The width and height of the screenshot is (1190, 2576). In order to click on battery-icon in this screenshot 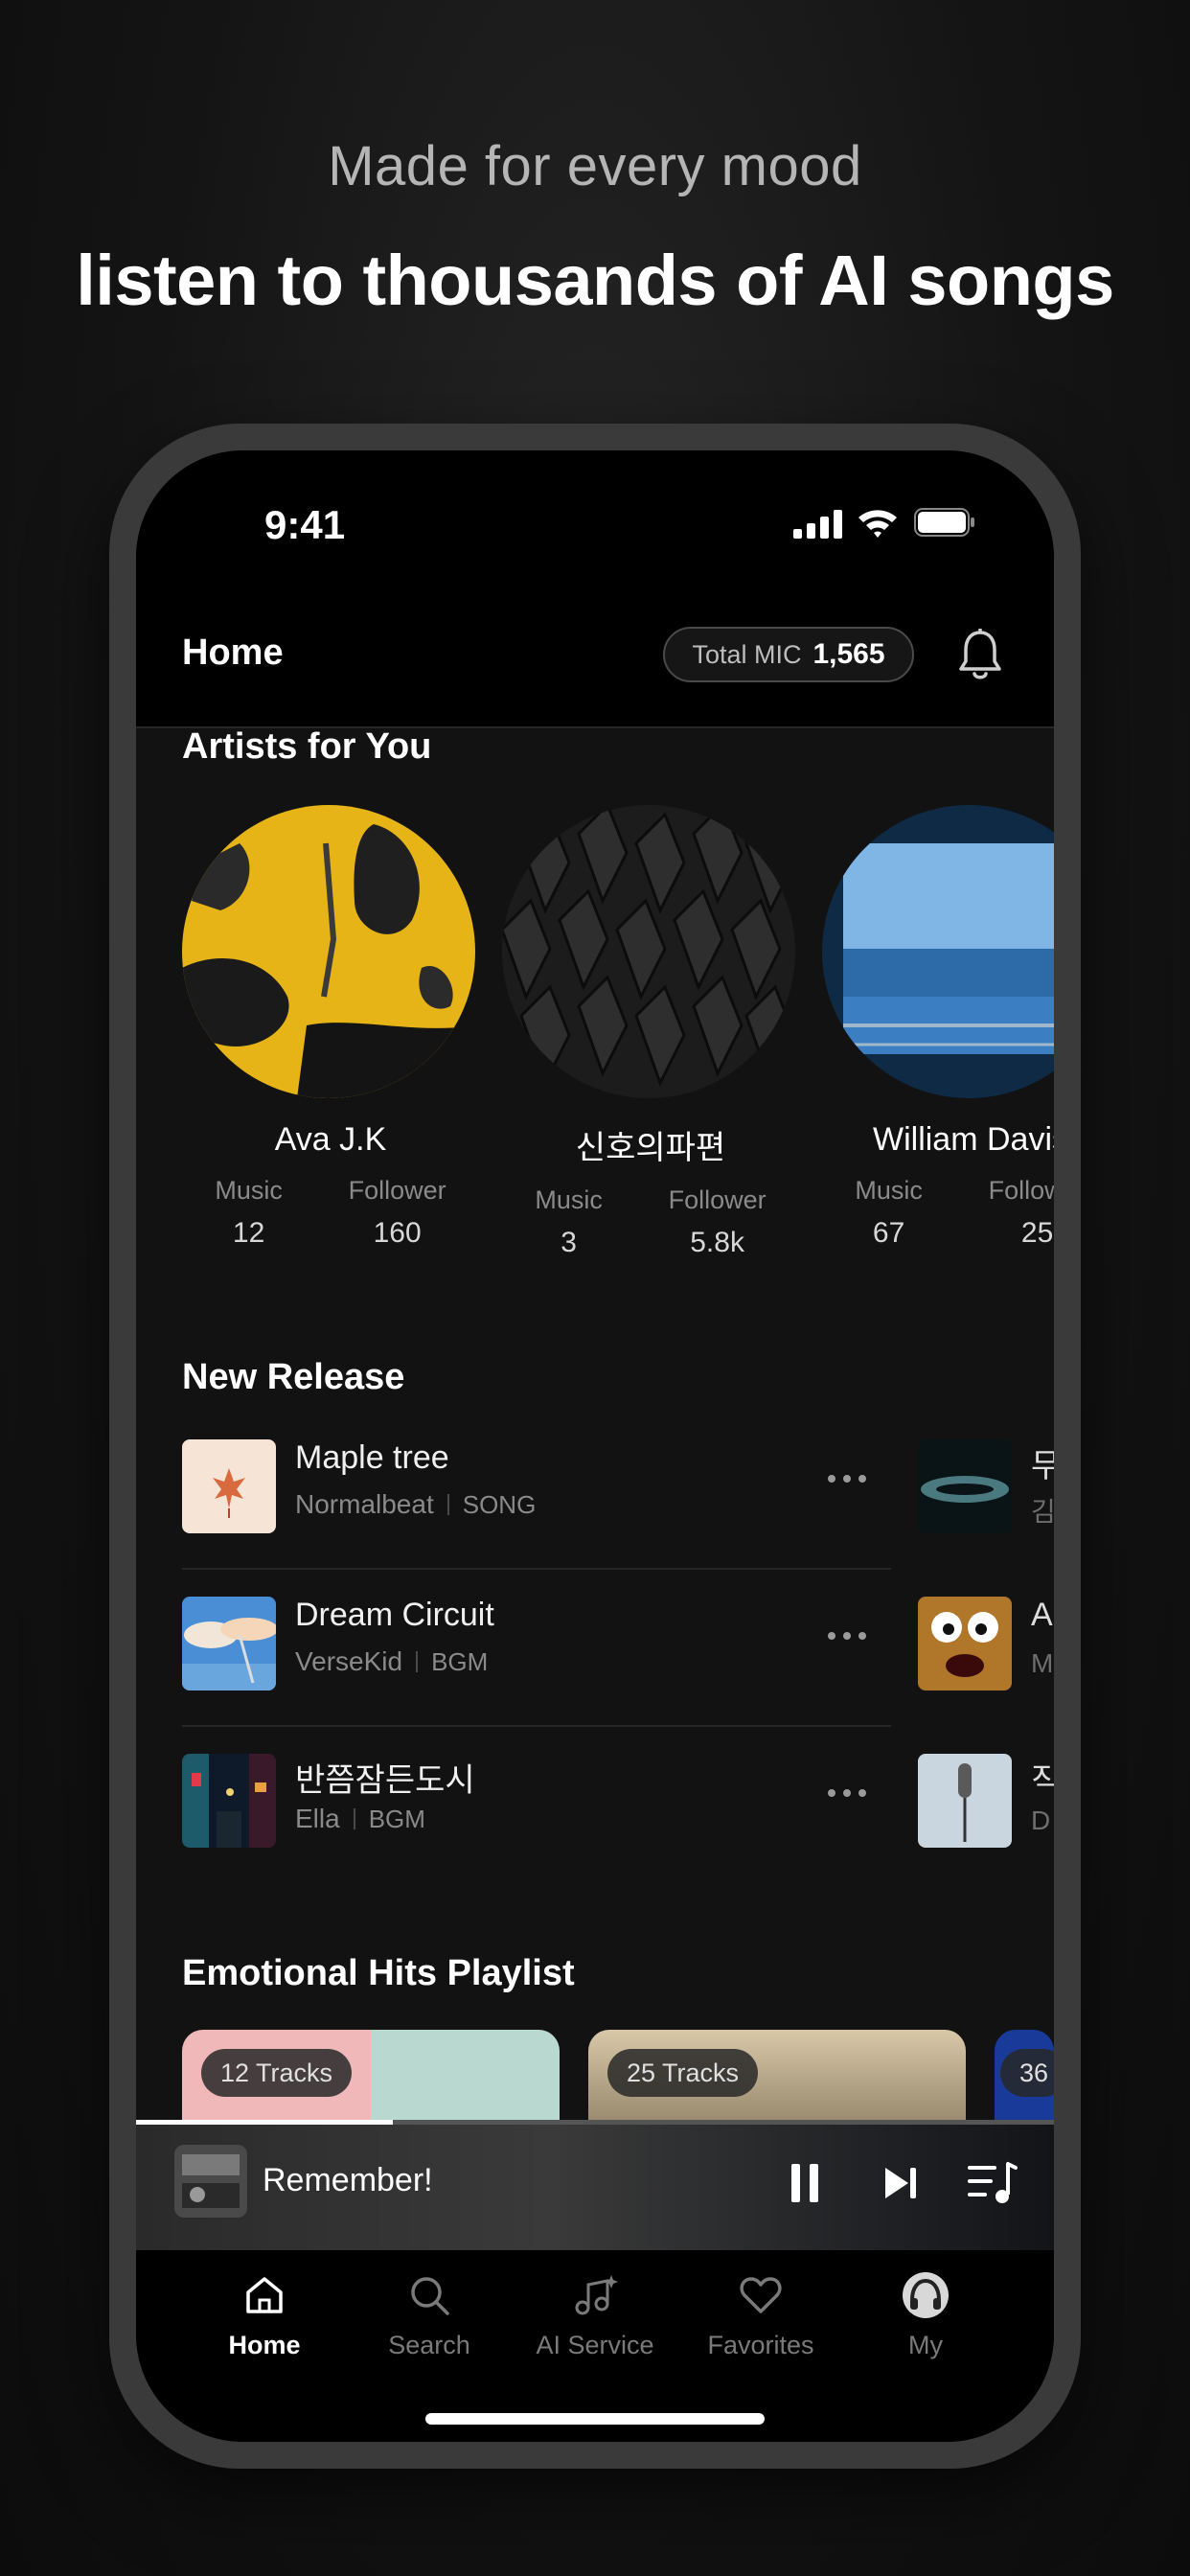, I will do `click(944, 522)`.